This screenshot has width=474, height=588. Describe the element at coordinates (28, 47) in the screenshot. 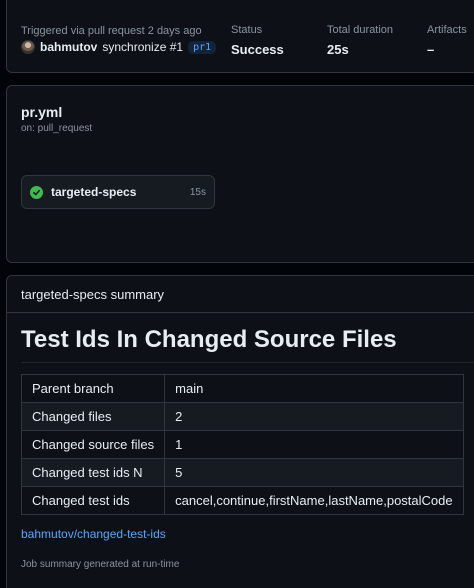

I see `avatar` at that location.